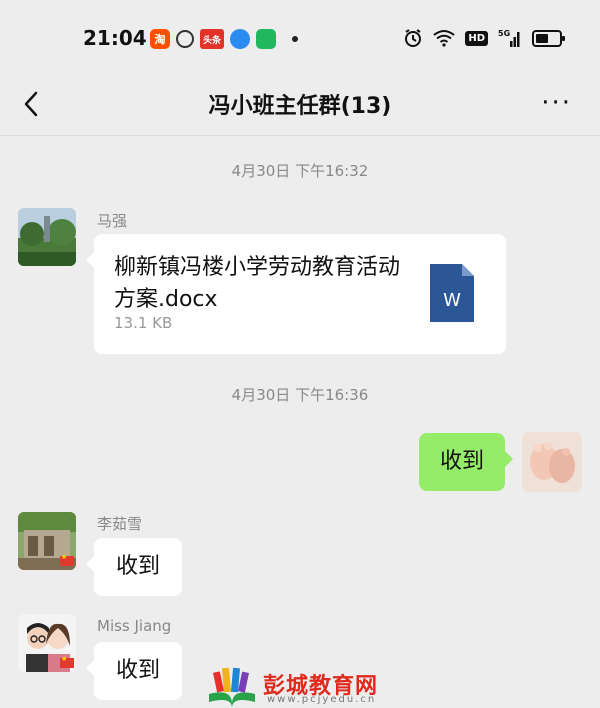 This screenshot has height=708, width=600. What do you see at coordinates (476, 38) in the screenshot?
I see `hd-badge: HD` at bounding box center [476, 38].